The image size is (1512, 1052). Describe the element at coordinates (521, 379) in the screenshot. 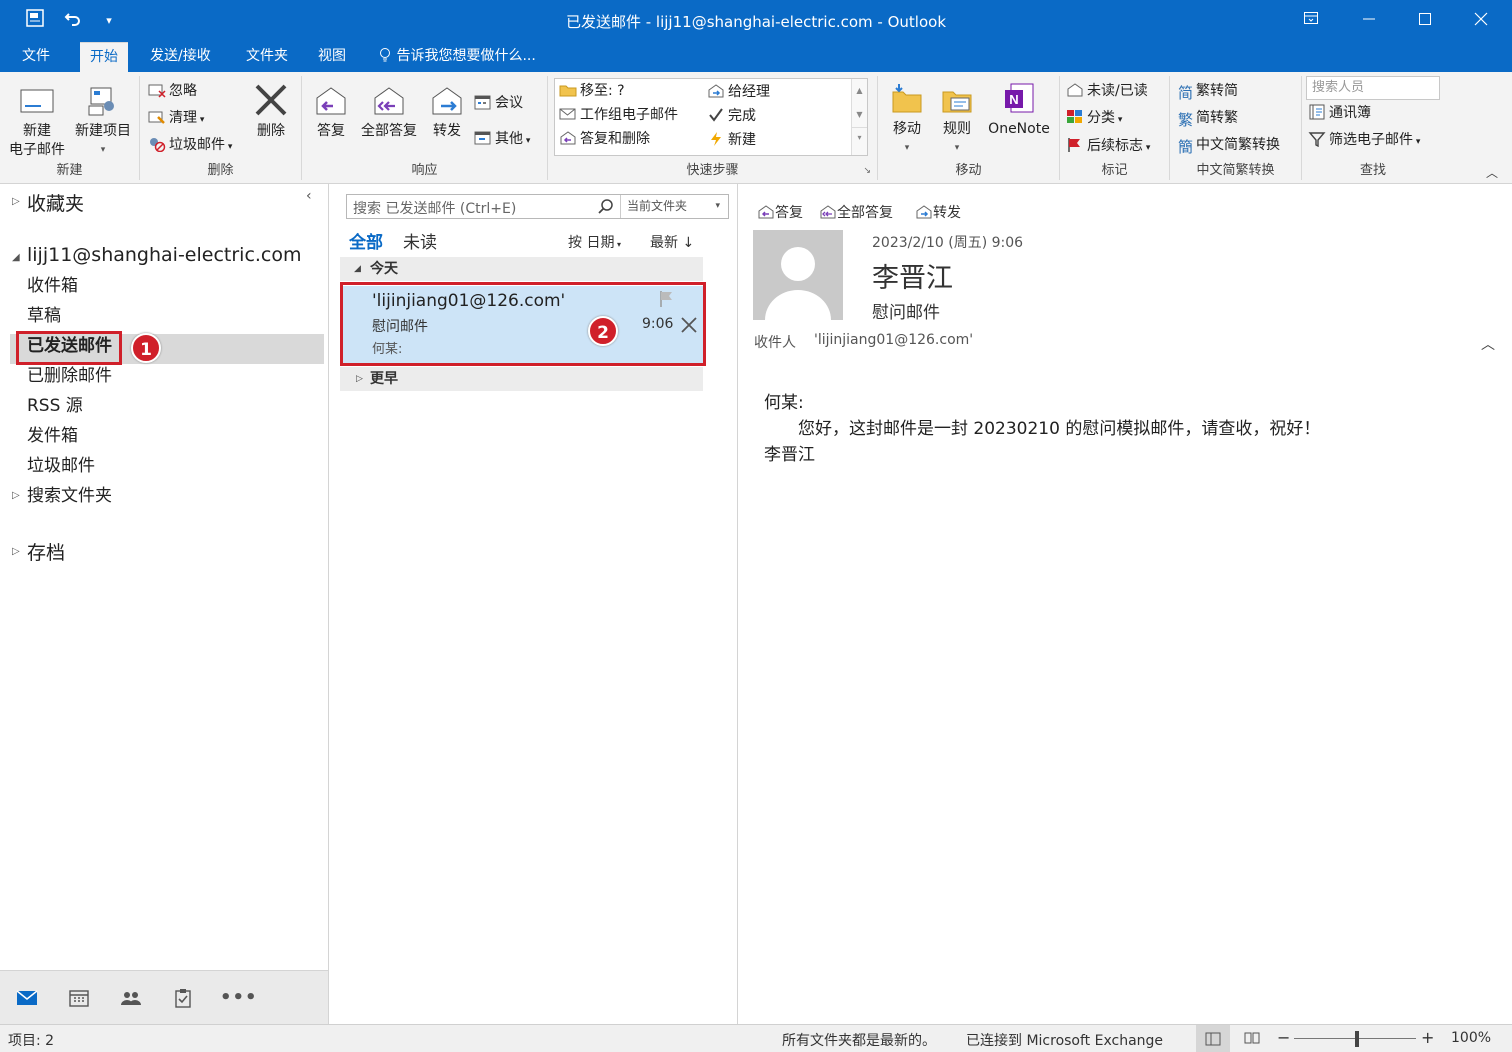

I see `group-header-earlier: ▷ 更早` at that location.